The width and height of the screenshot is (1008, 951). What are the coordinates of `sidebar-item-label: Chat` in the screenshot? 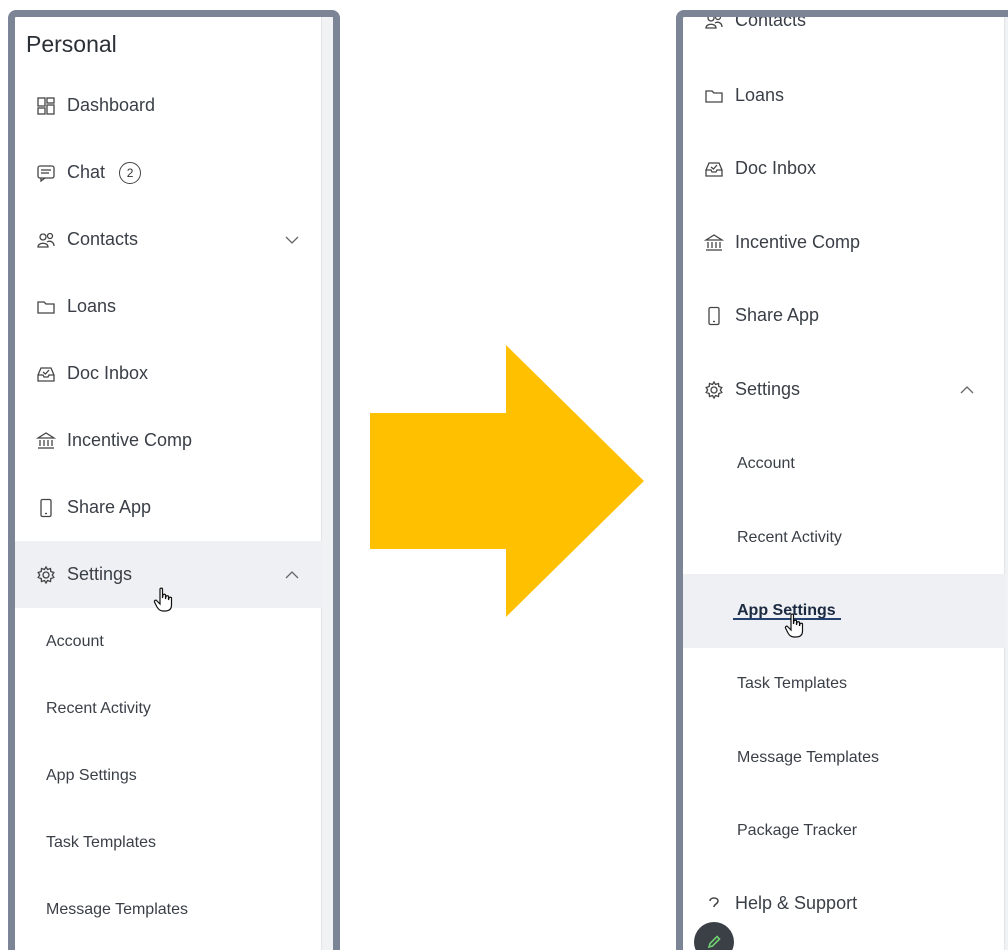 It's located at (86, 172).